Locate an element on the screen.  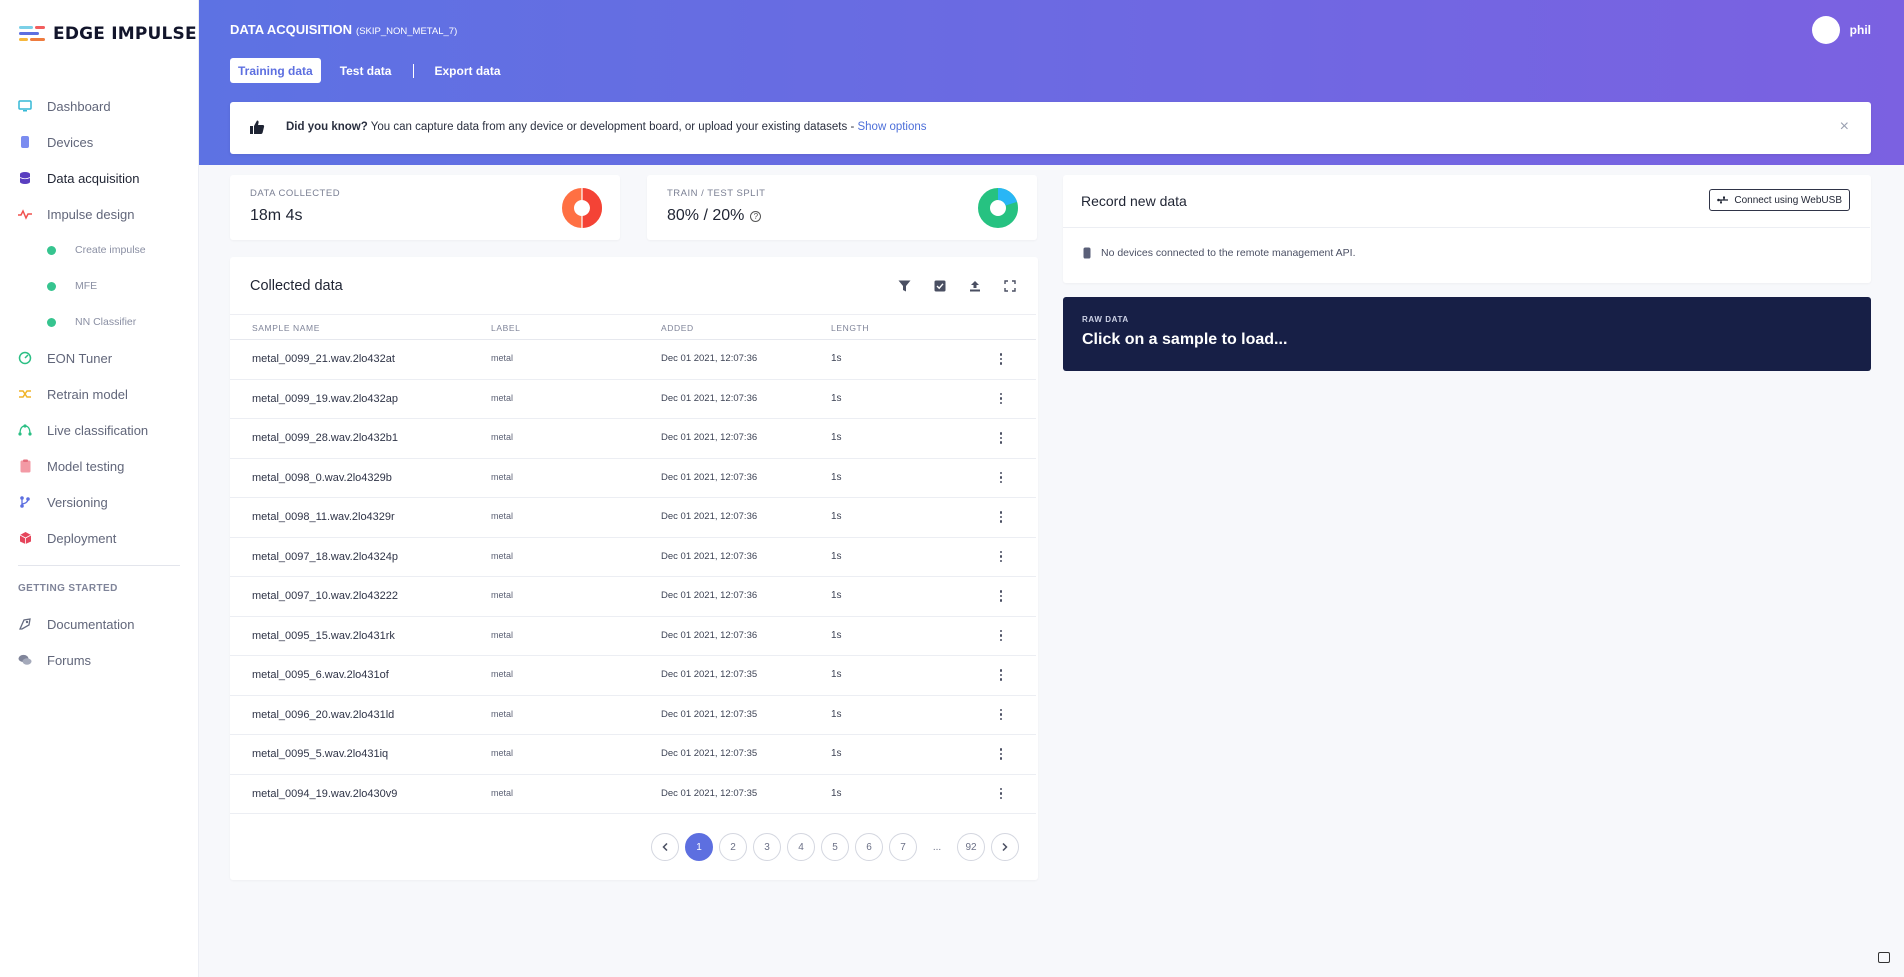
help-icon: ? is located at coordinates (756, 216).